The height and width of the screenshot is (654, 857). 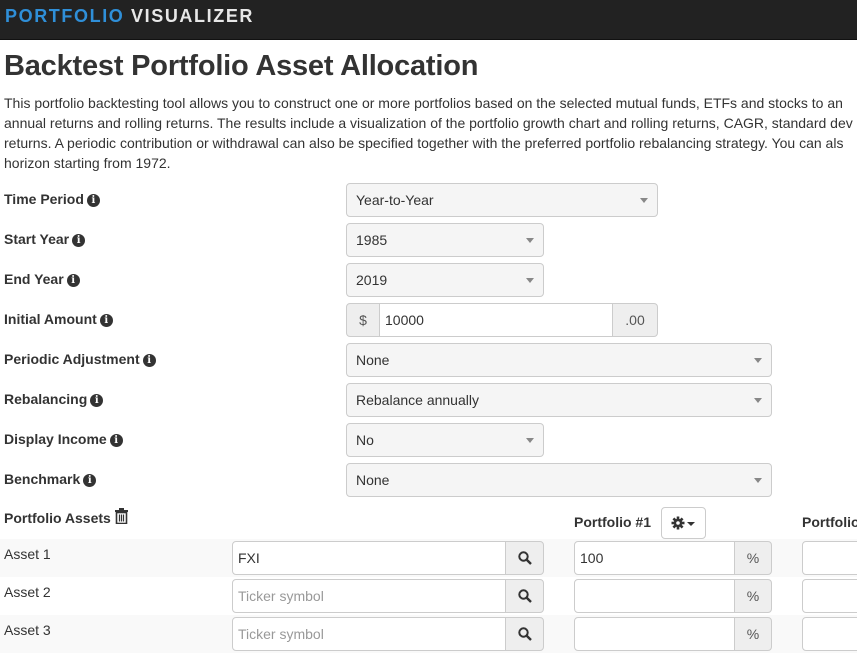 I want to click on periodic-adjustment-select: None, so click(x=559, y=360).